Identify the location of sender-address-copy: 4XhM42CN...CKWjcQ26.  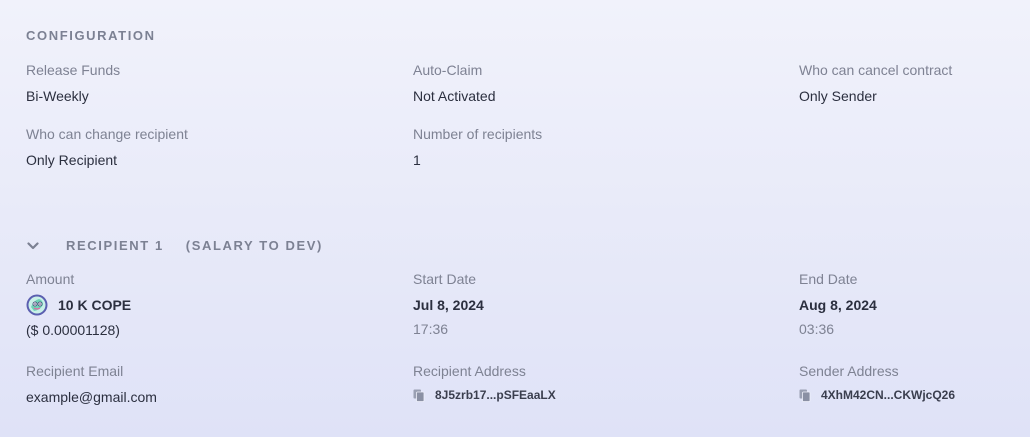
(877, 395).